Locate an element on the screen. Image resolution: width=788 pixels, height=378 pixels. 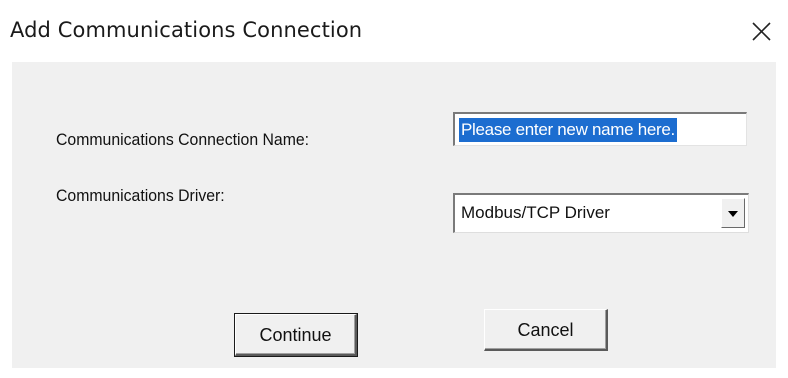
driver-selected-value: Modbus/TCP Driver is located at coordinates (535, 212).